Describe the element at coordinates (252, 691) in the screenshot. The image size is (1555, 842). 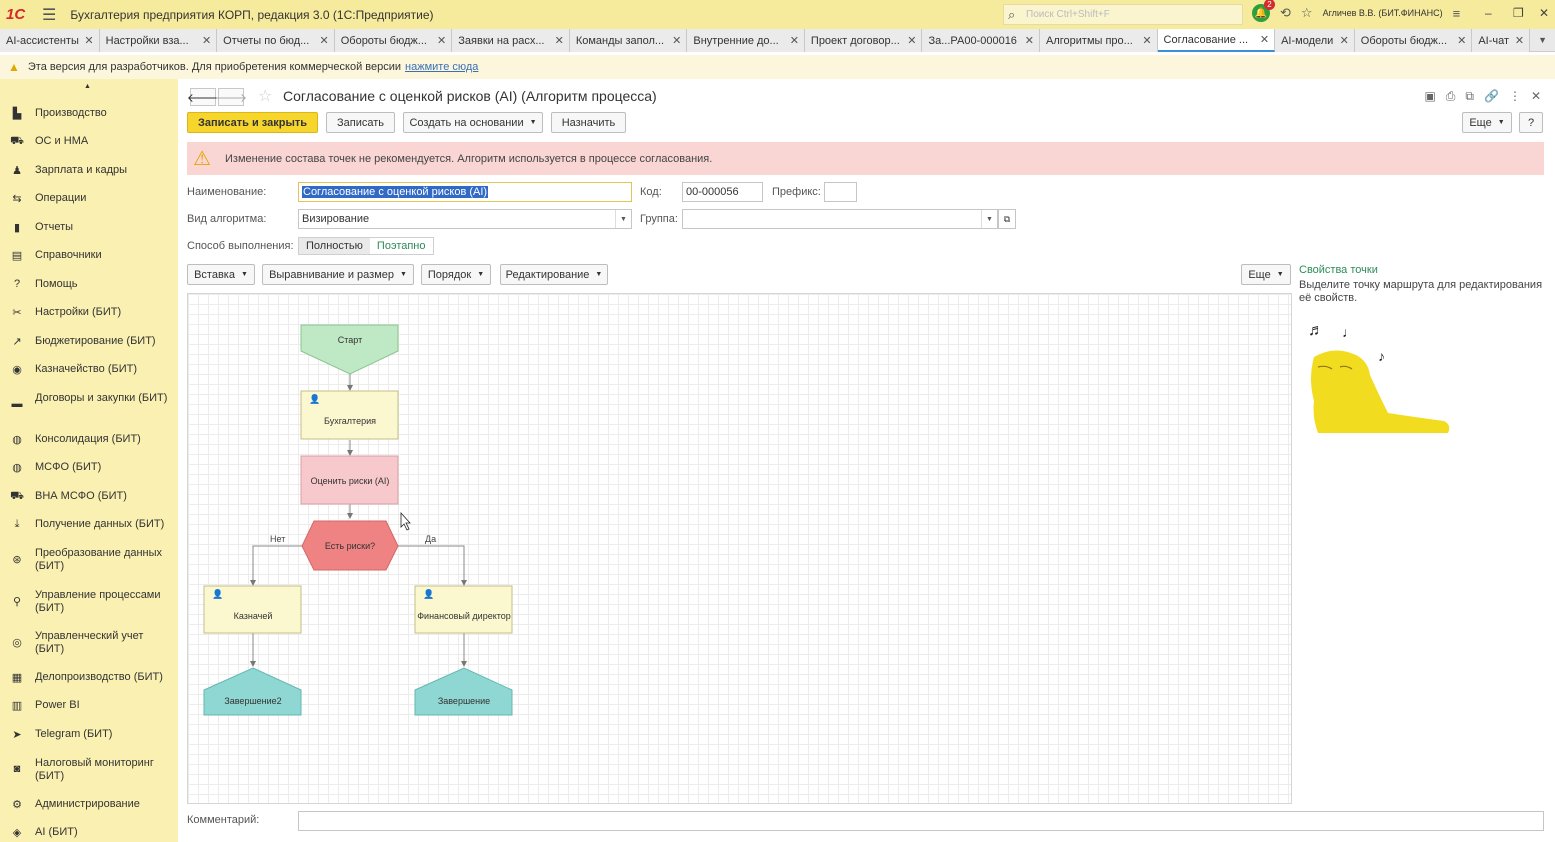
I see `node-end2: Завершение2` at that location.